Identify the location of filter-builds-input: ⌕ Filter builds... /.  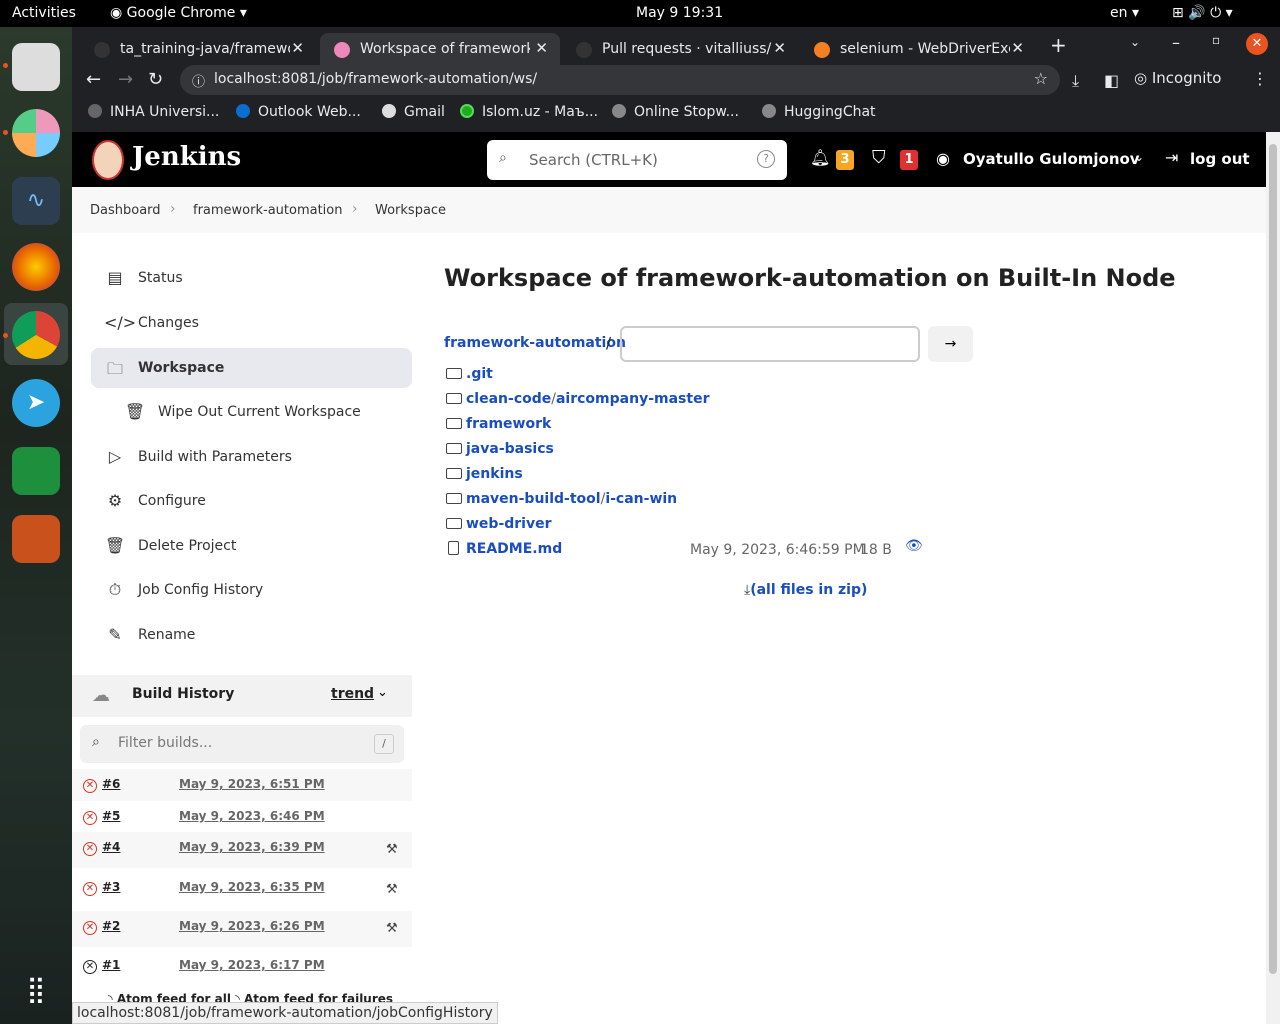
(242, 744).